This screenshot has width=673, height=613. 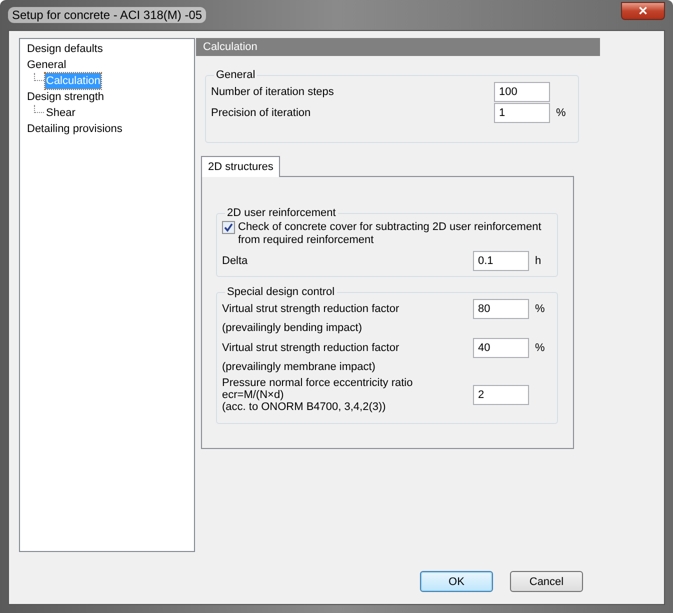 I want to click on field-label: Pressure normal force eccentricity ratio ecr=M/(N×d) (acc. to ONORM B4700, 3,4,2(3)), so click(x=318, y=395).